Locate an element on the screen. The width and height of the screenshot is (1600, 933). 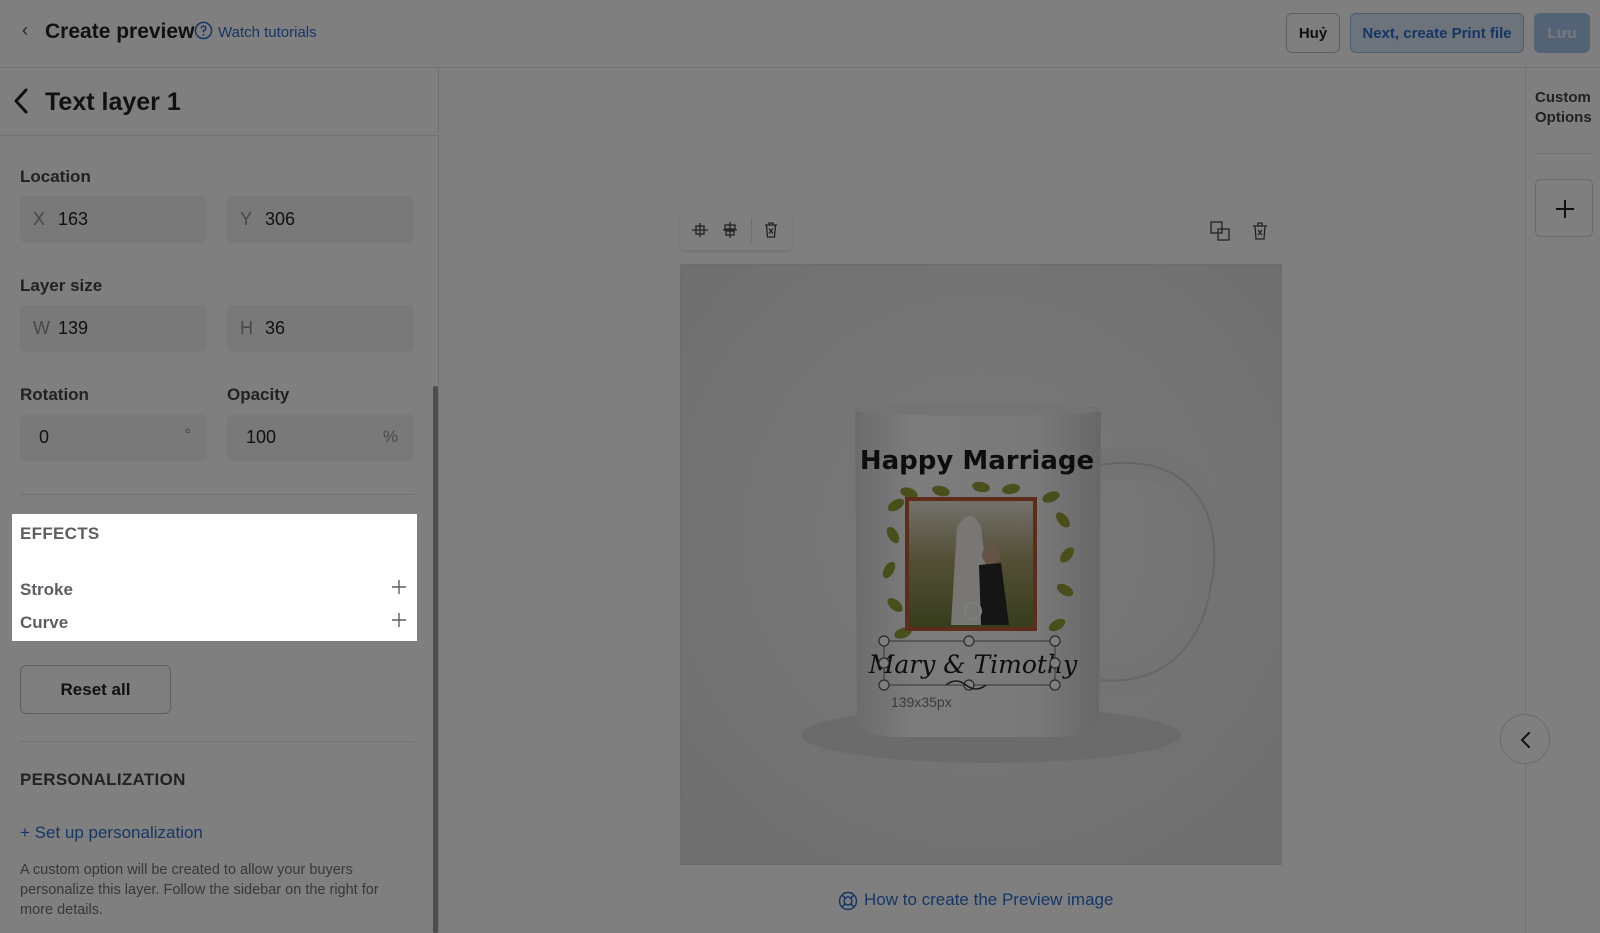
lifebuoy-icon is located at coordinates (848, 901).